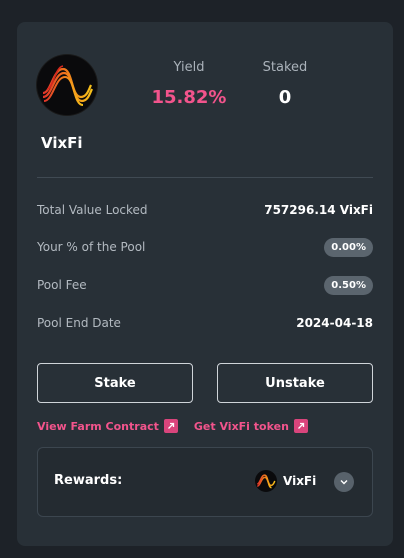  Describe the element at coordinates (205, 323) in the screenshot. I see `detail-row-end-date: Pool End Date 2024-04-18` at that location.